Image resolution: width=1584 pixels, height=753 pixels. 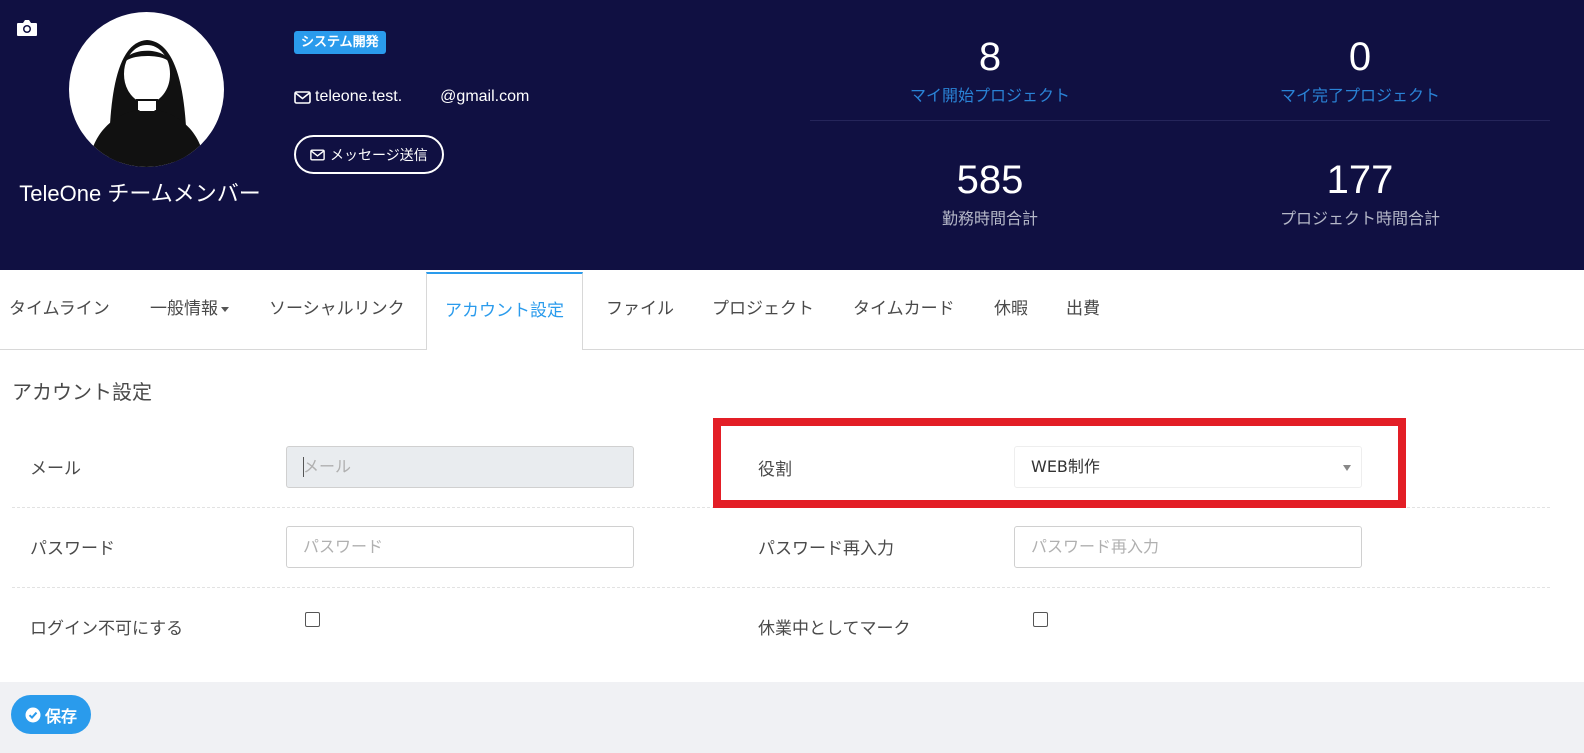 I want to click on check-circle-icon, so click(x=33, y=714).